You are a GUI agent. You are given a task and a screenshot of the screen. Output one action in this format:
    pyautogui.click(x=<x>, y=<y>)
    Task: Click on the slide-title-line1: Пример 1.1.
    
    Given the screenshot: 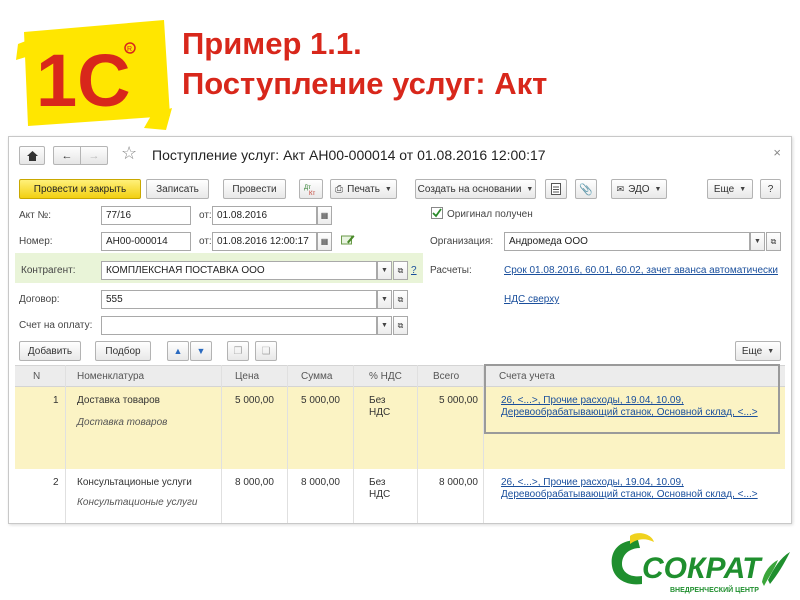 What is the action you would take?
    pyautogui.click(x=272, y=43)
    